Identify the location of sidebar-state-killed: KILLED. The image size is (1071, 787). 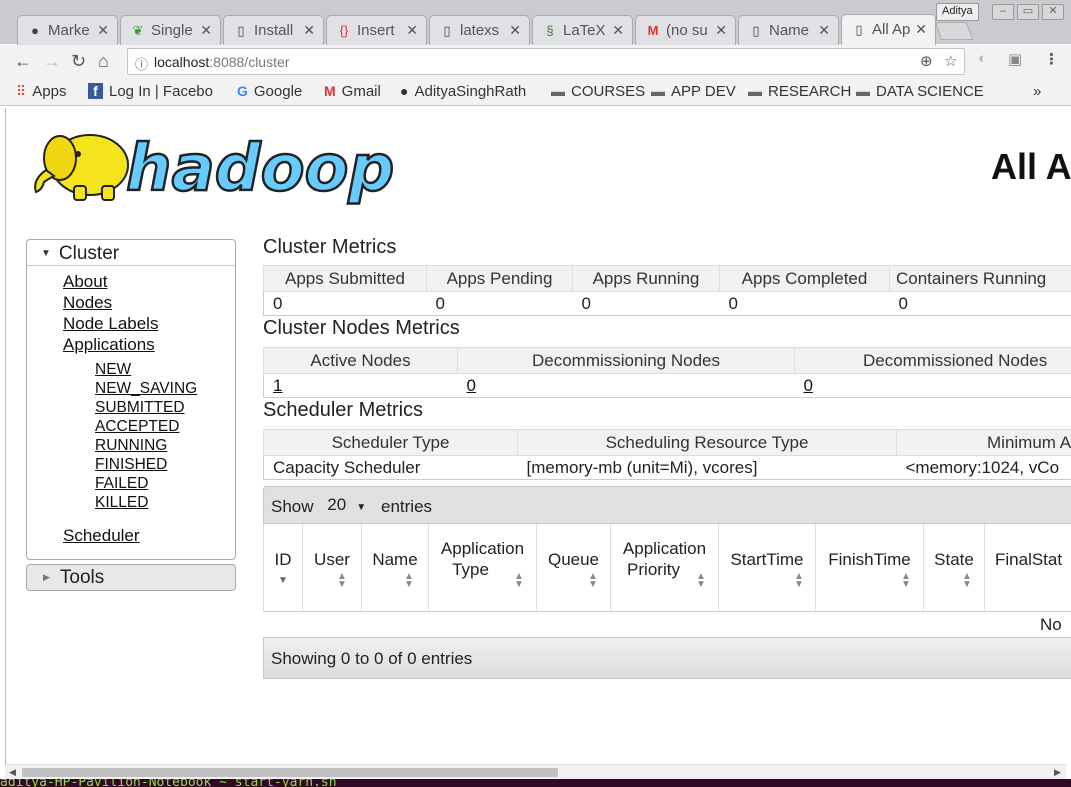
(121, 503).